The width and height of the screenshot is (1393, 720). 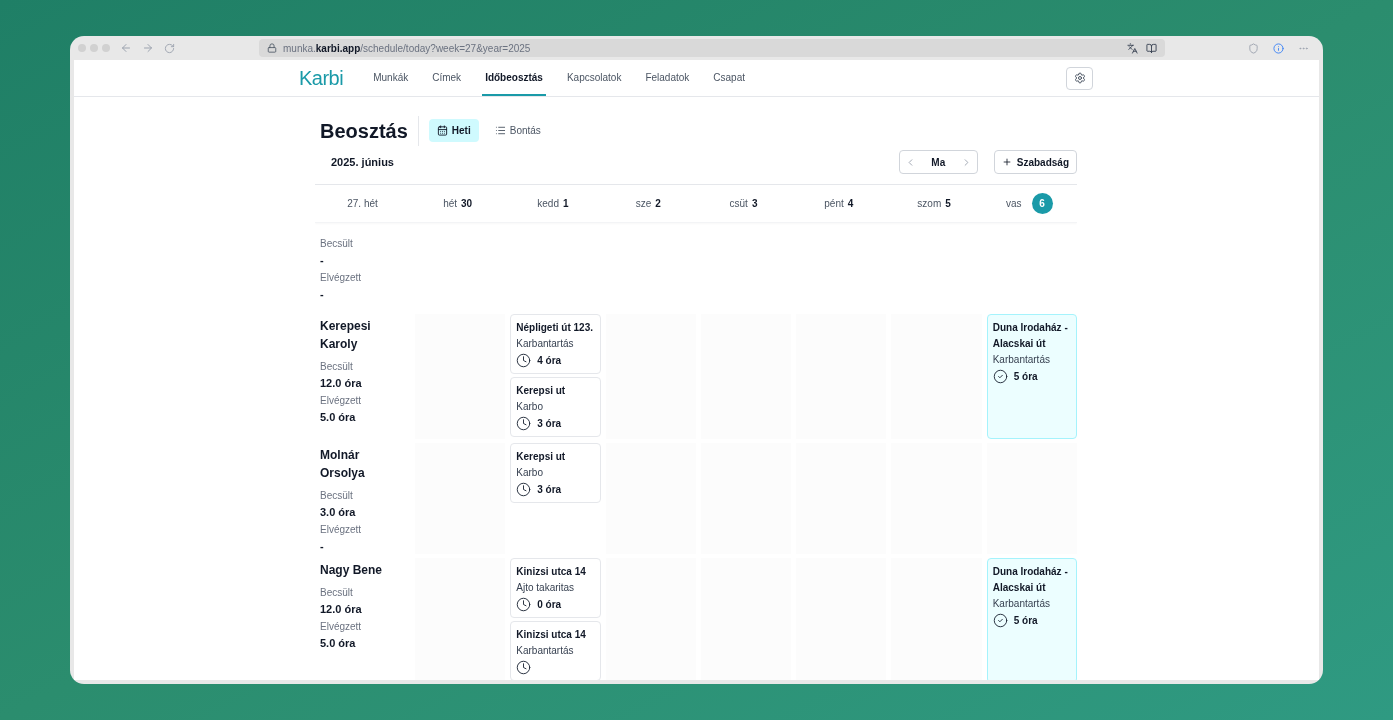 What do you see at coordinates (1278, 48) in the screenshot?
I see `info-icon` at bounding box center [1278, 48].